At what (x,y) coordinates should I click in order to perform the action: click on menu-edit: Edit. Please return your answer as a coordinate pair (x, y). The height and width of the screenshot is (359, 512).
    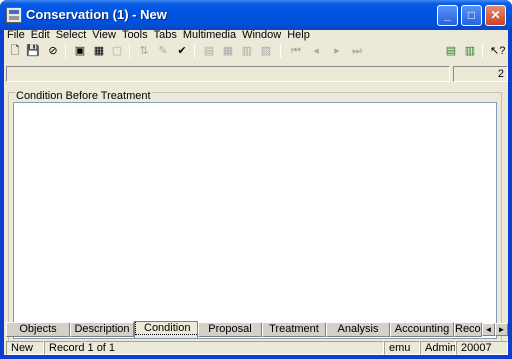
    Looking at the image, I should click on (40, 35).